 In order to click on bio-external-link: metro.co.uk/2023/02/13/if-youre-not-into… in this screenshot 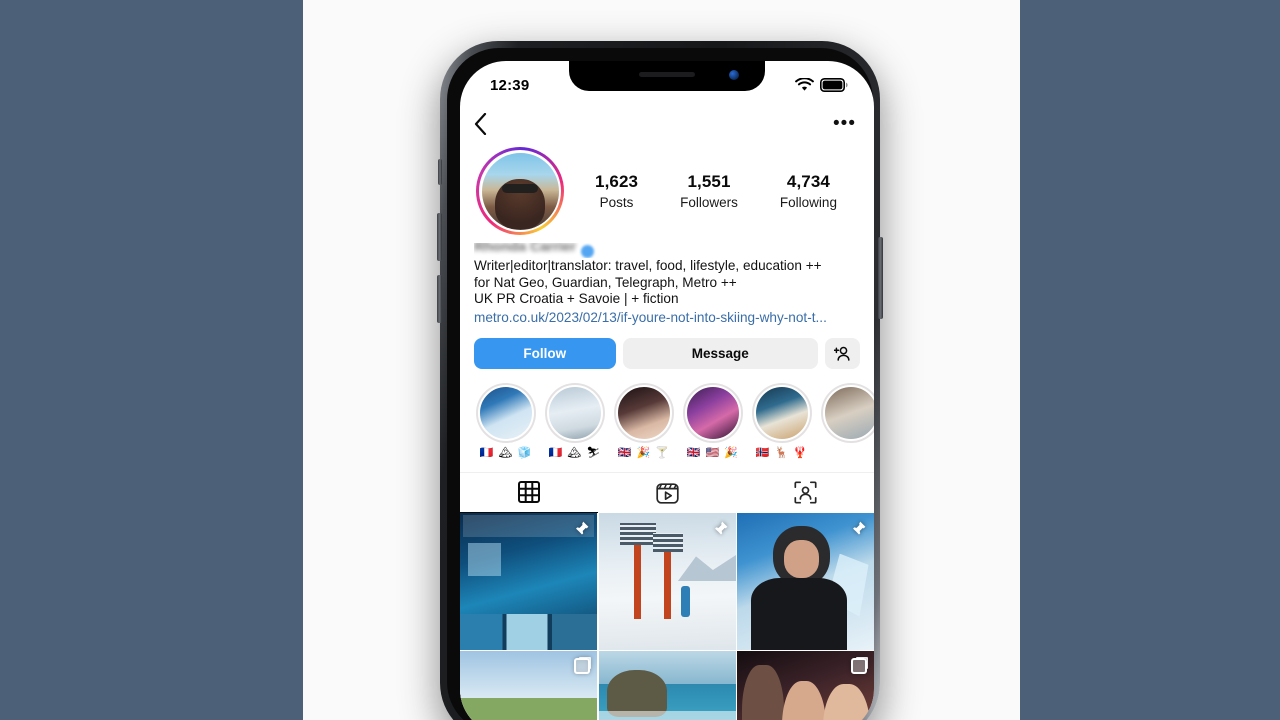, I will do `click(667, 317)`.